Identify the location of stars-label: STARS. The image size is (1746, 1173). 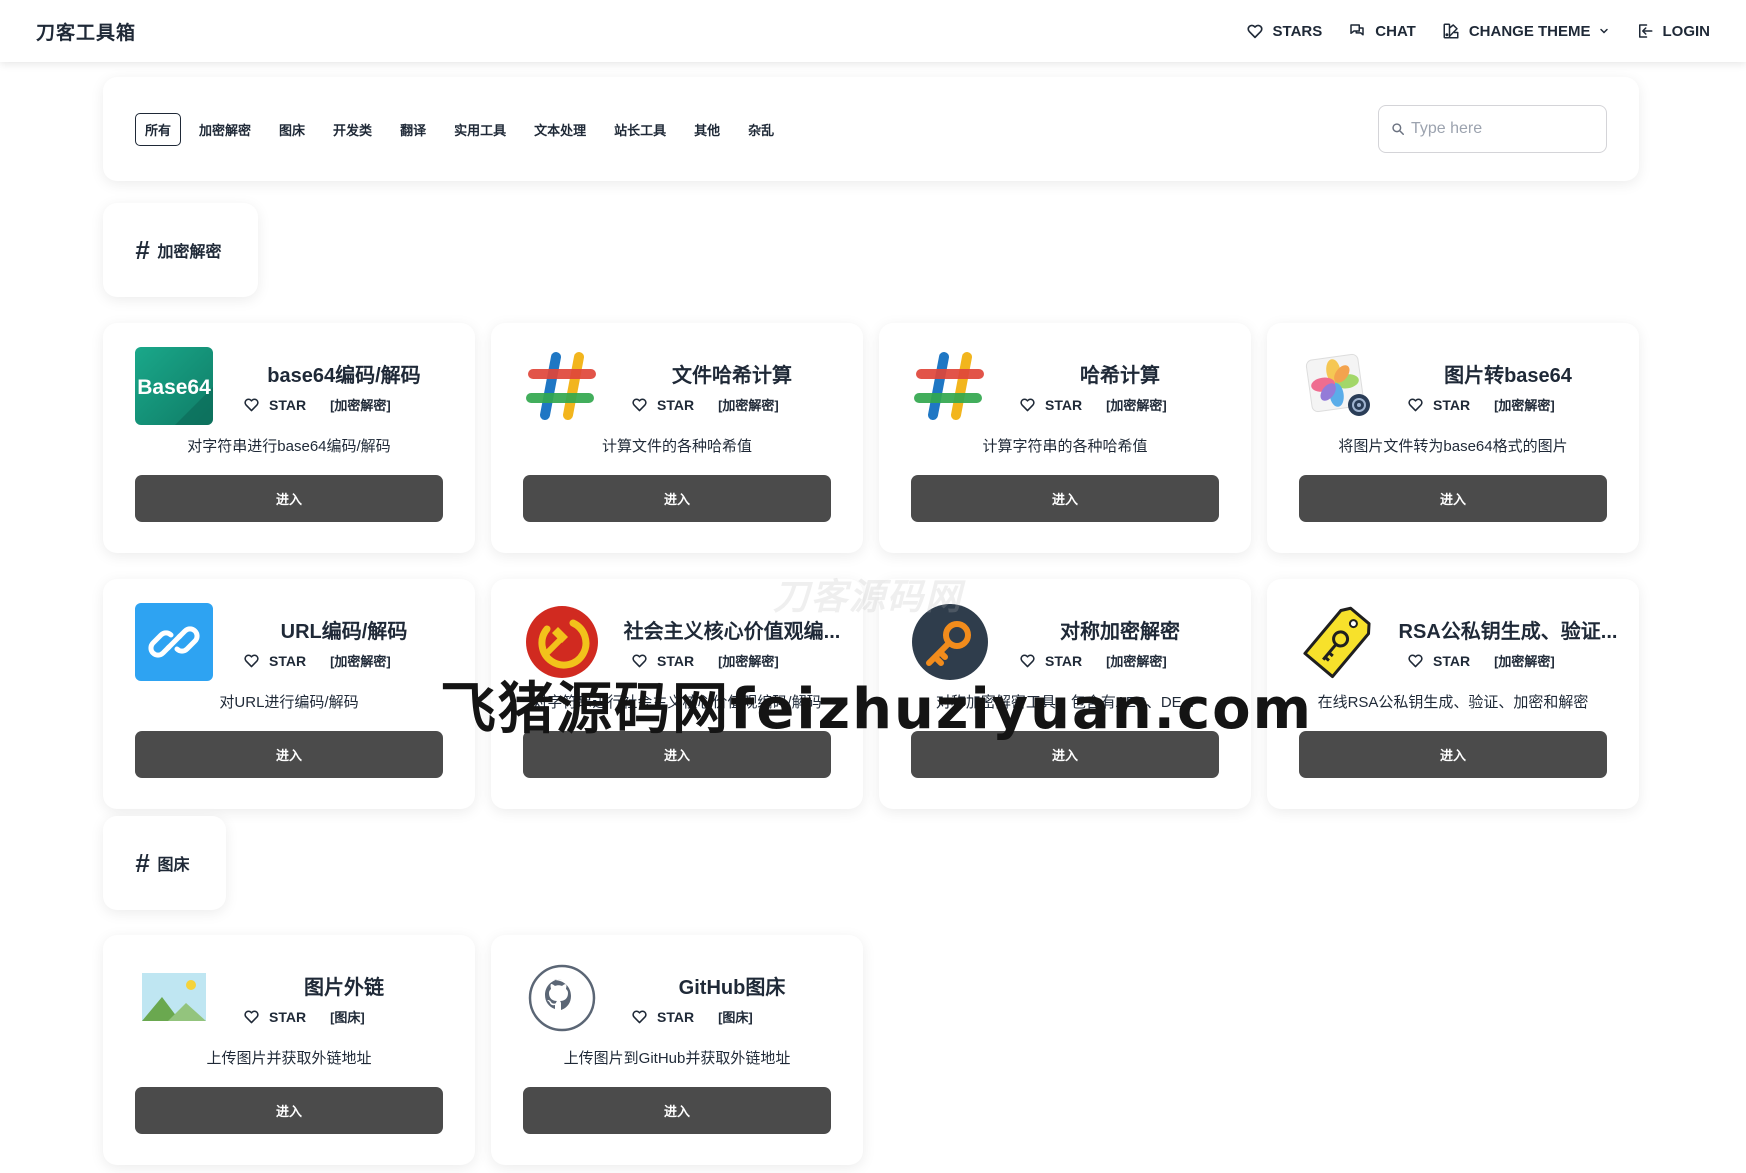
(1297, 31).